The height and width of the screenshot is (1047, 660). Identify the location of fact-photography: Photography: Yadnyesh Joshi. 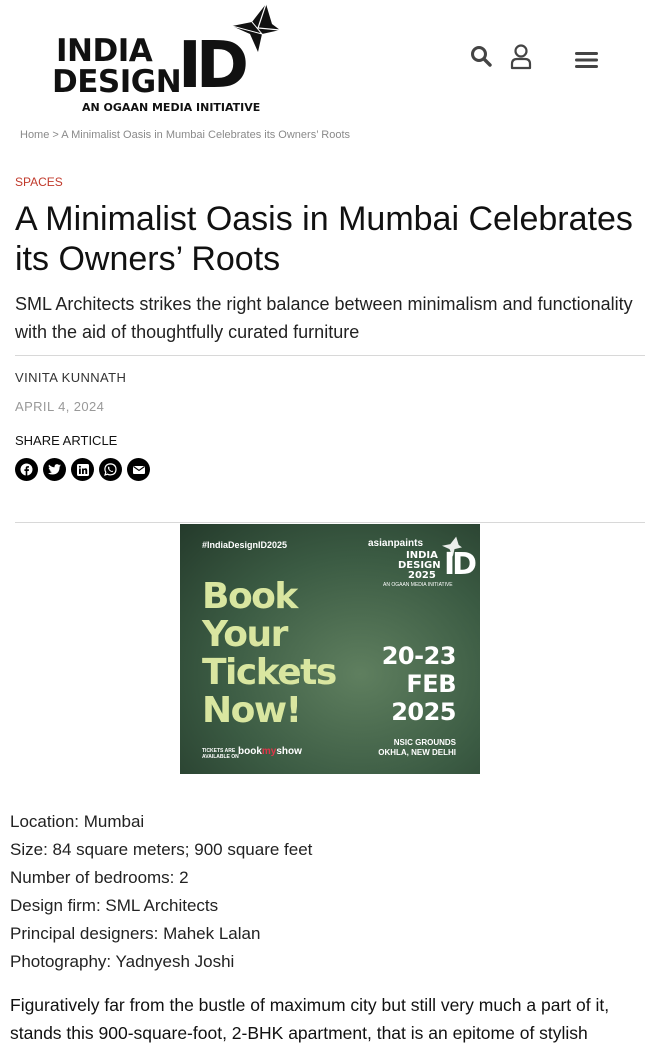
(122, 961).